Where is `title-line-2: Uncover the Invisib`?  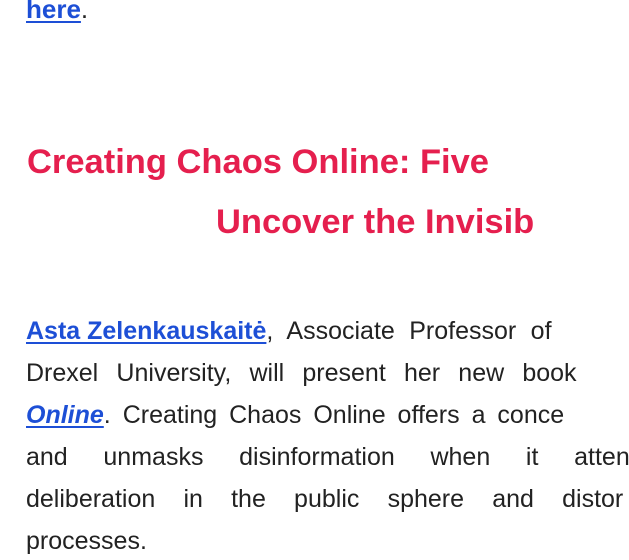
title-line-2: Uncover the Invisib is located at coordinates (375, 222).